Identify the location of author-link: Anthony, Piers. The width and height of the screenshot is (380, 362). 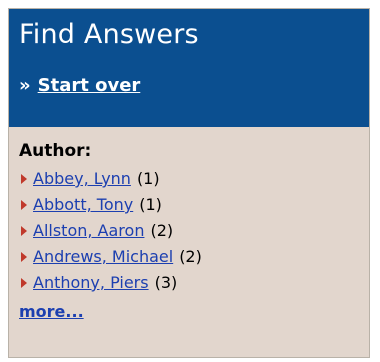
(91, 283).